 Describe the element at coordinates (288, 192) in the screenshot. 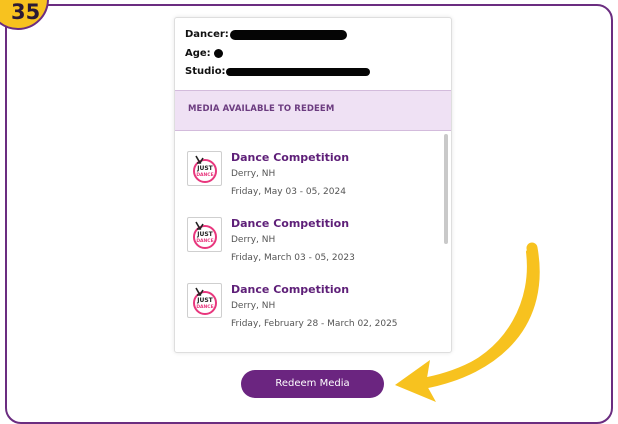

I see `event-date: Friday, May 03 - 05, 2024` at that location.